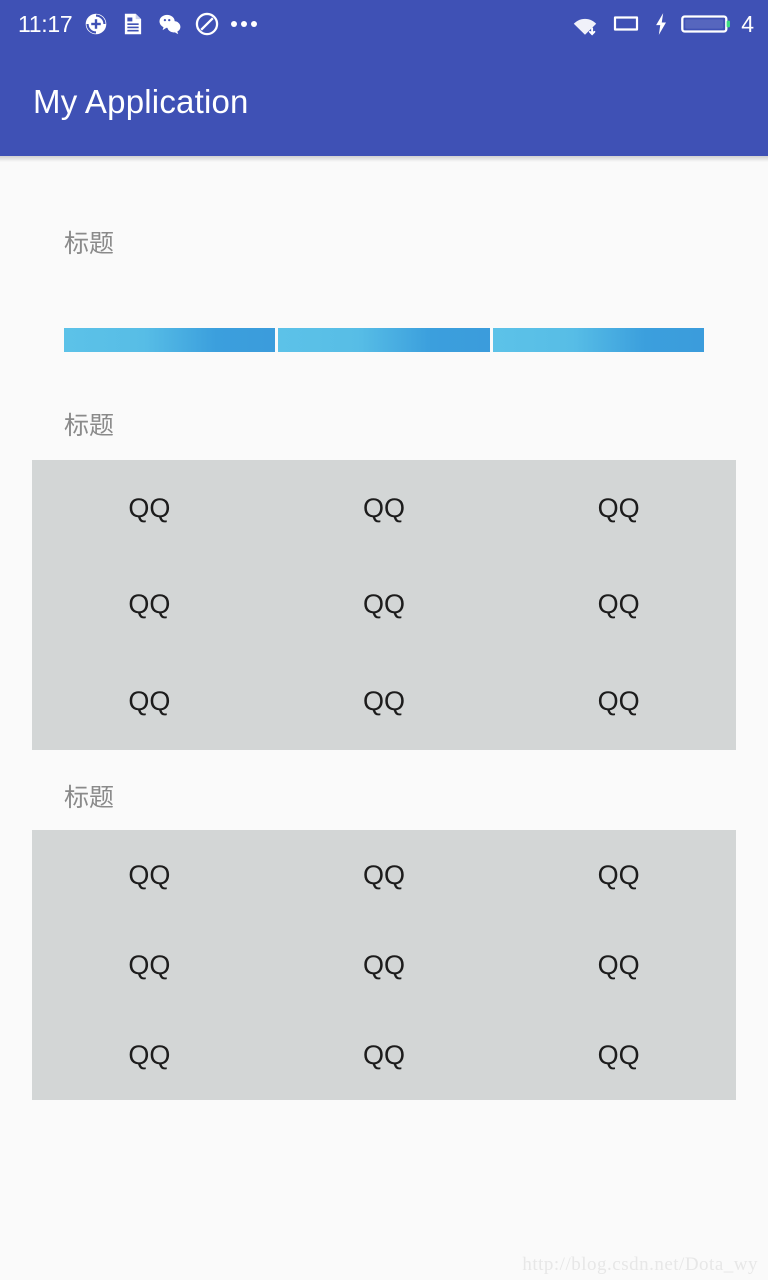  I want to click on sync-add-icon, so click(96, 24).